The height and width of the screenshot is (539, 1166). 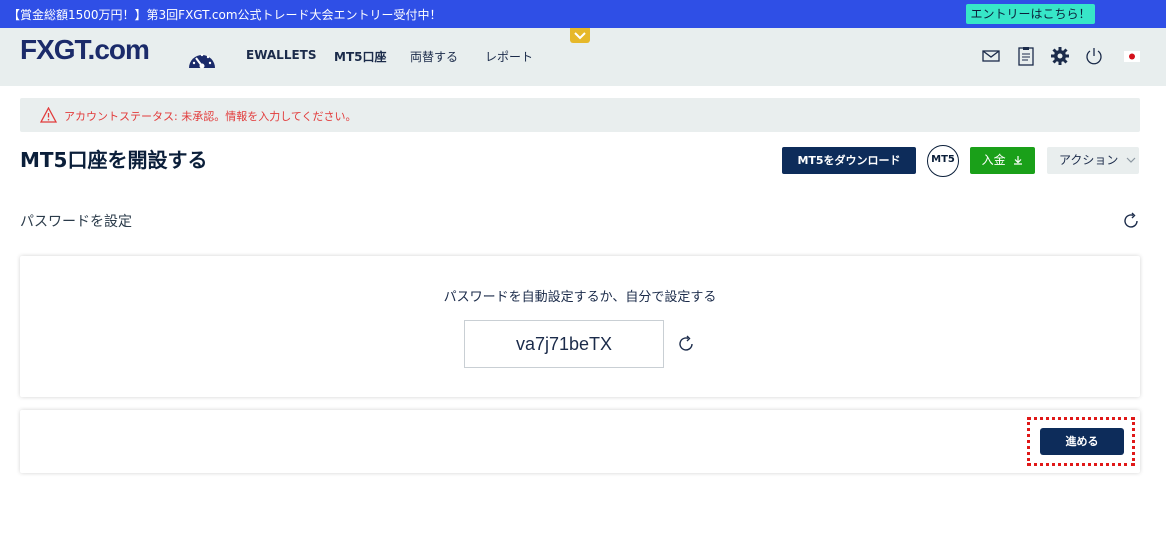 I want to click on download-arrow-icon, so click(x=1018, y=160).